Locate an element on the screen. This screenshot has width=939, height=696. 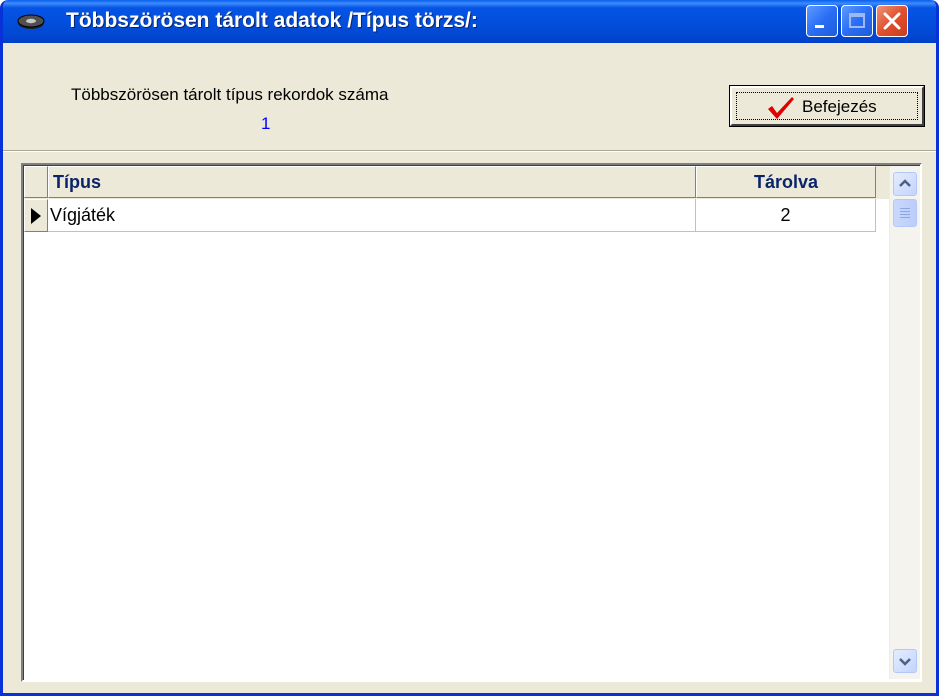
checkmark-icon is located at coordinates (781, 108).